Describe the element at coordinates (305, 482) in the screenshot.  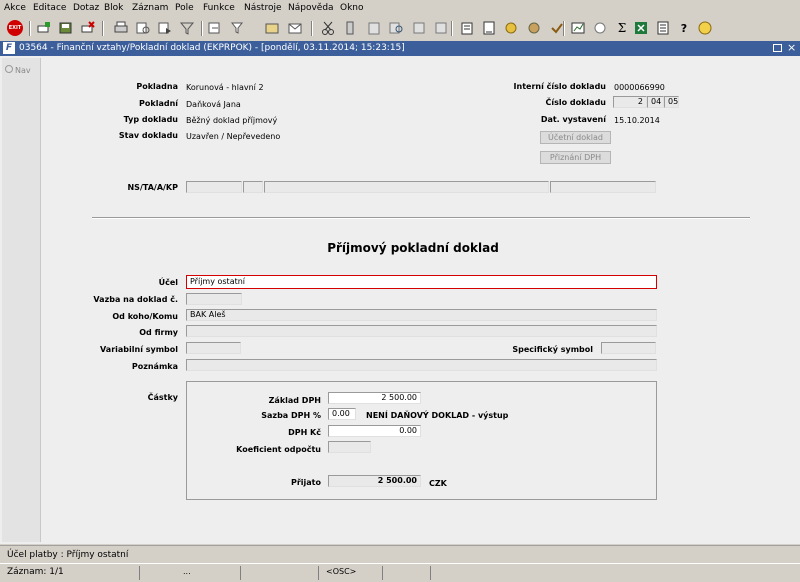
I see `prijato-label: Přijato` at that location.